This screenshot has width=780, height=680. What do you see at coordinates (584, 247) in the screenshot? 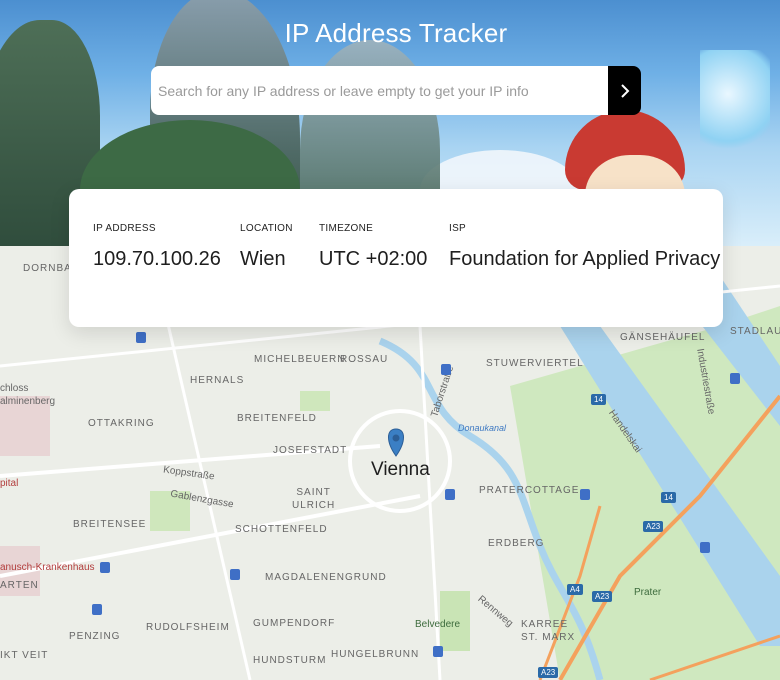
I see `isp-stat: ISP Foundation for Applied Privacy` at bounding box center [584, 247].